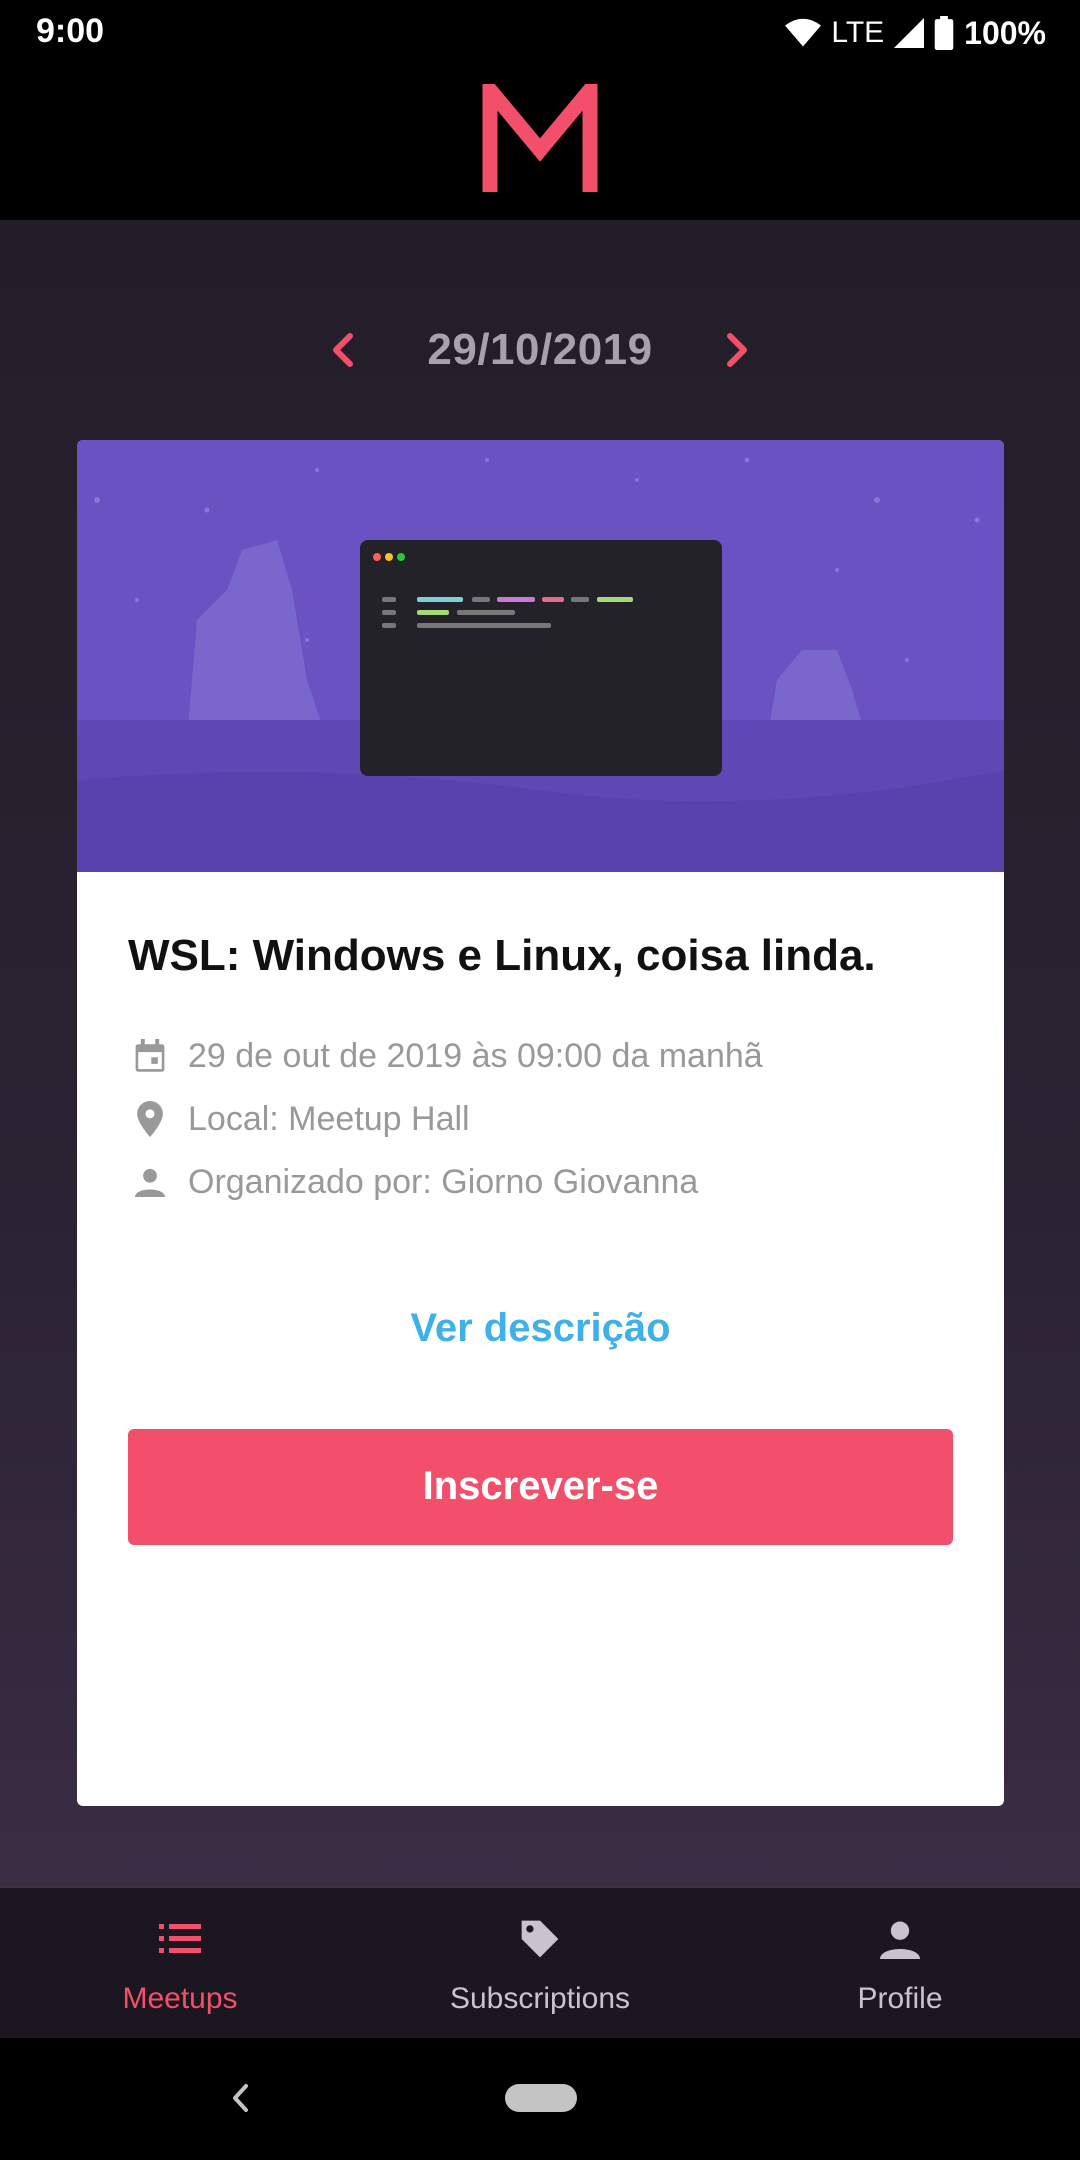 This screenshot has height=2160, width=1080. I want to click on tab-subscriptions-label: Subscriptions, so click(540, 1998).